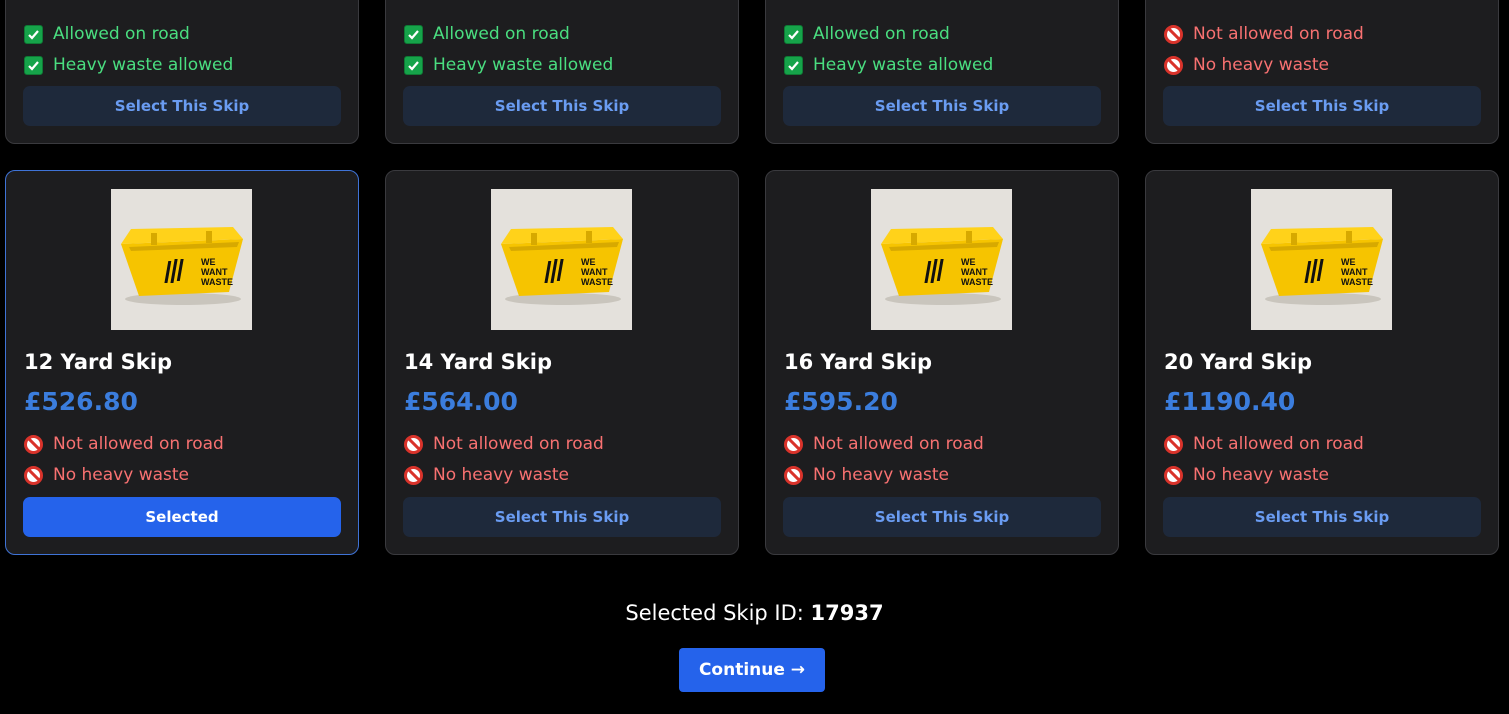 The image size is (1509, 714). What do you see at coordinates (858, 362) in the screenshot?
I see `skip-title: 16 Yard Skip` at bounding box center [858, 362].